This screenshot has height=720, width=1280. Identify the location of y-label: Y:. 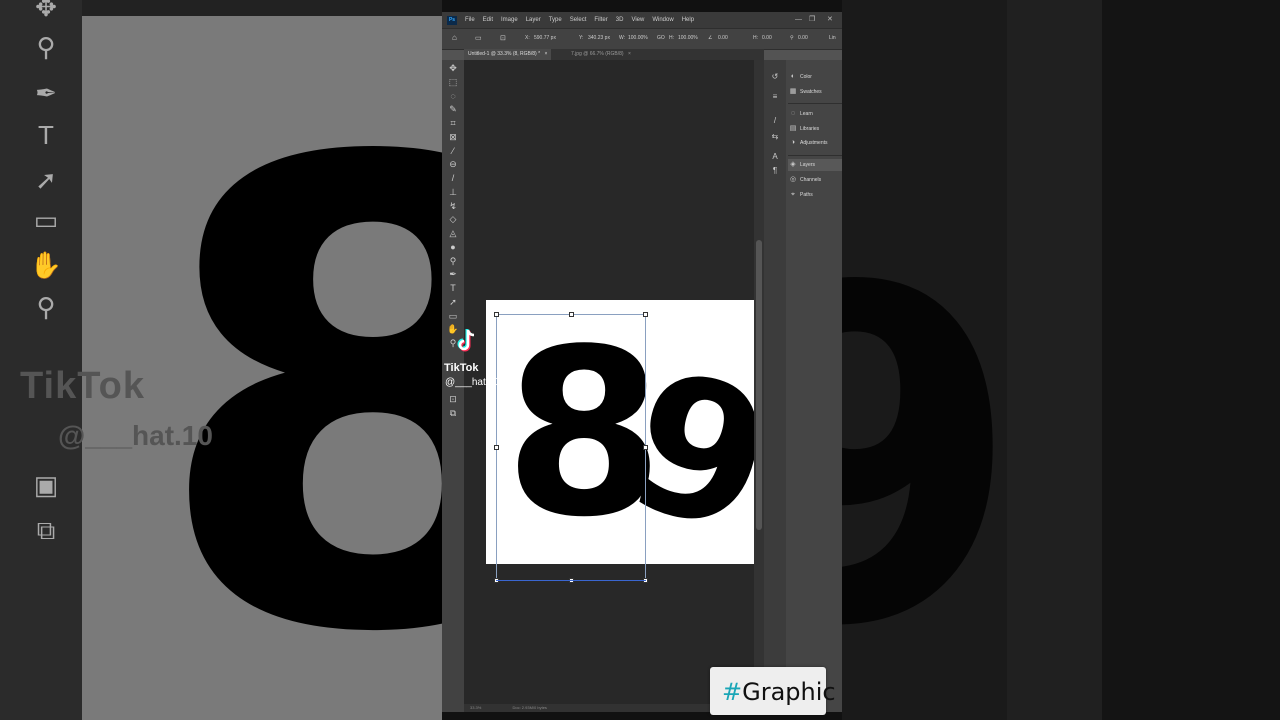
(581, 38).